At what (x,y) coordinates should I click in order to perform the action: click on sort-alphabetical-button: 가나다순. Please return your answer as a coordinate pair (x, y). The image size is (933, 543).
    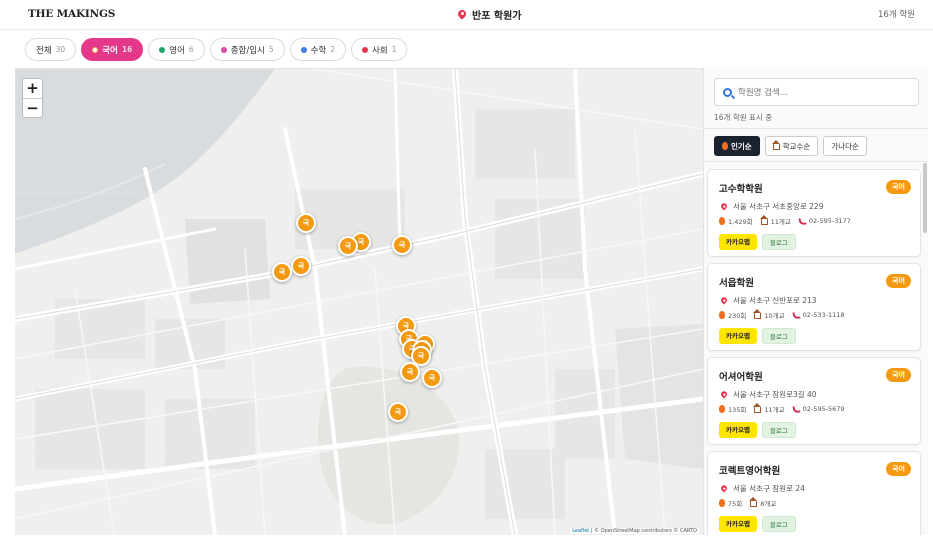
    Looking at the image, I should click on (845, 146).